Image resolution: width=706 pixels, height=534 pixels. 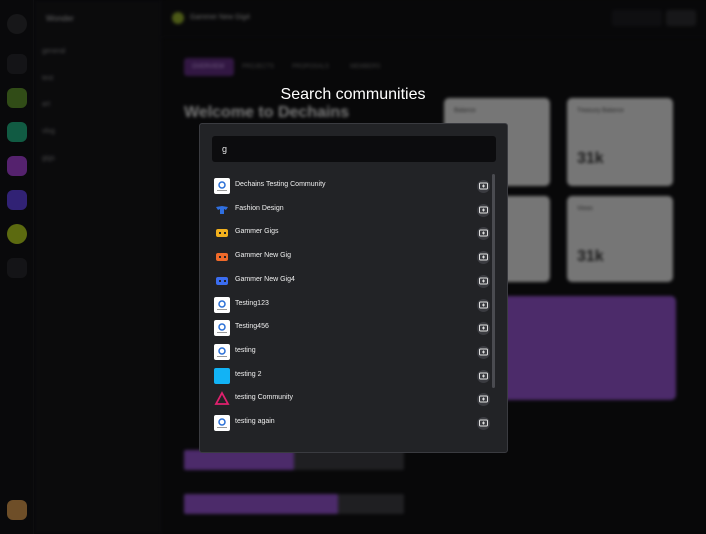 What do you see at coordinates (352, 423) in the screenshot?
I see `community-list-item: testing again` at bounding box center [352, 423].